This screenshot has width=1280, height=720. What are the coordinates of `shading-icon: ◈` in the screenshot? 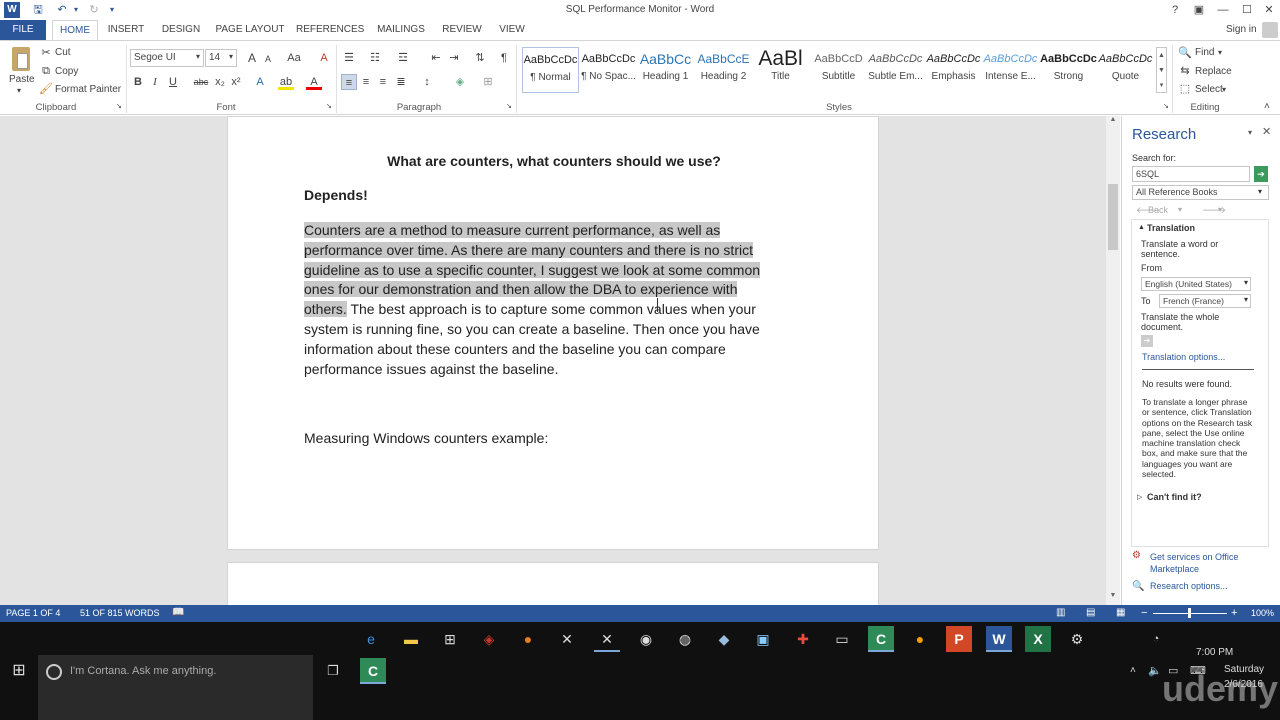 It's located at (460, 82).